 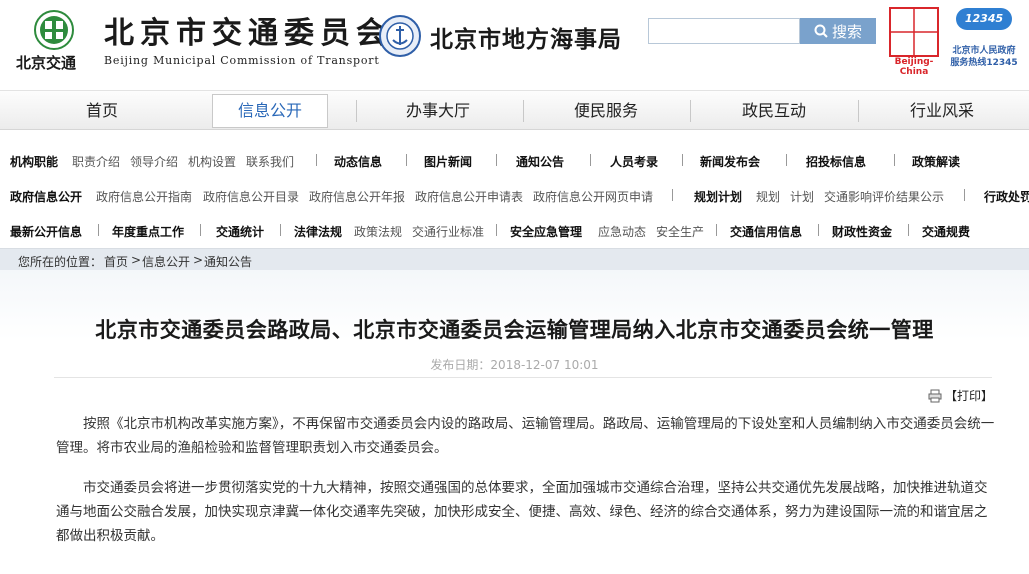 What do you see at coordinates (400, 36) in the screenshot?
I see `maritime-emblem-icon` at bounding box center [400, 36].